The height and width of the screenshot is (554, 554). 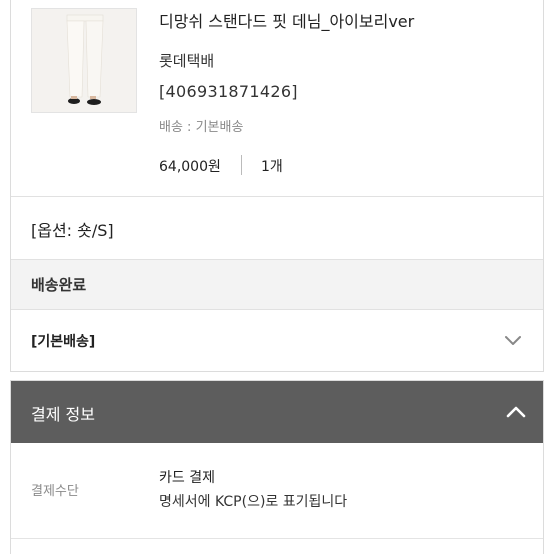 What do you see at coordinates (516, 412) in the screenshot?
I see `chevron-up-icon` at bounding box center [516, 412].